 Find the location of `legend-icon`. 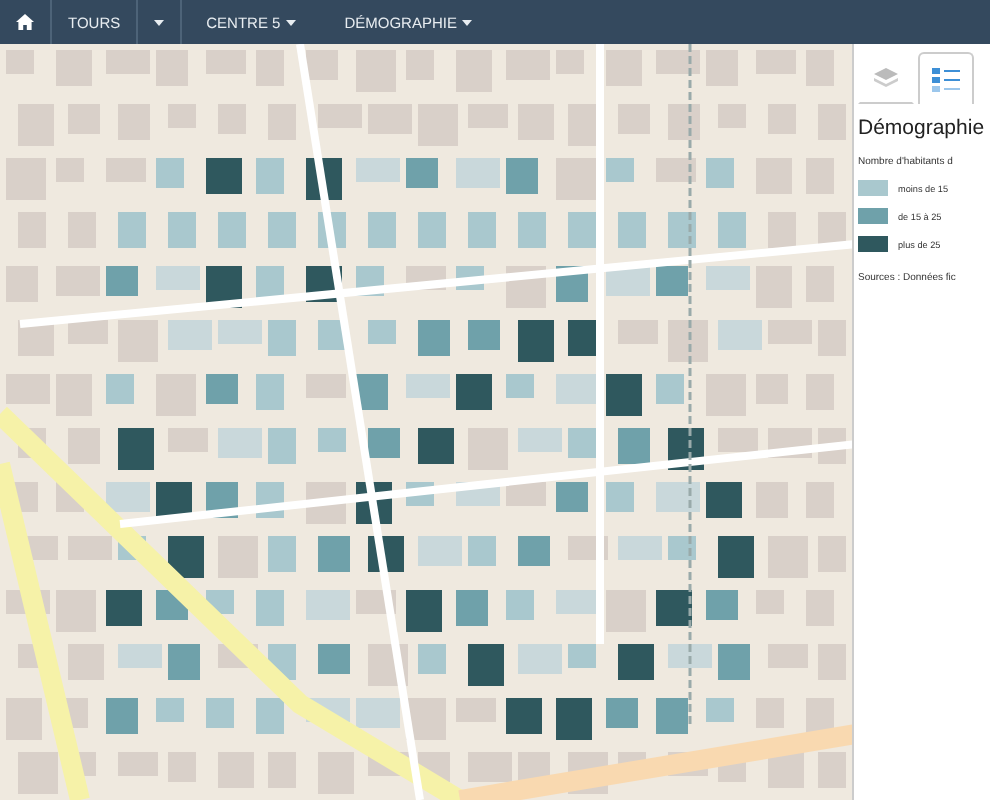

legend-icon is located at coordinates (946, 79).